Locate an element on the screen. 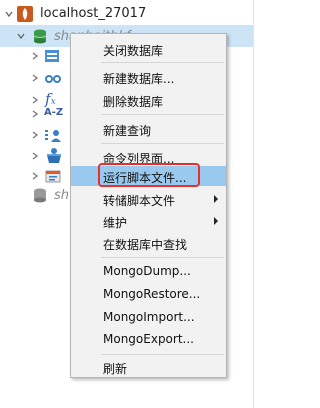 Image resolution: width=320 pixels, height=408 pixels. menu-item-close-database: 关闭数据库 is located at coordinates (148, 49).